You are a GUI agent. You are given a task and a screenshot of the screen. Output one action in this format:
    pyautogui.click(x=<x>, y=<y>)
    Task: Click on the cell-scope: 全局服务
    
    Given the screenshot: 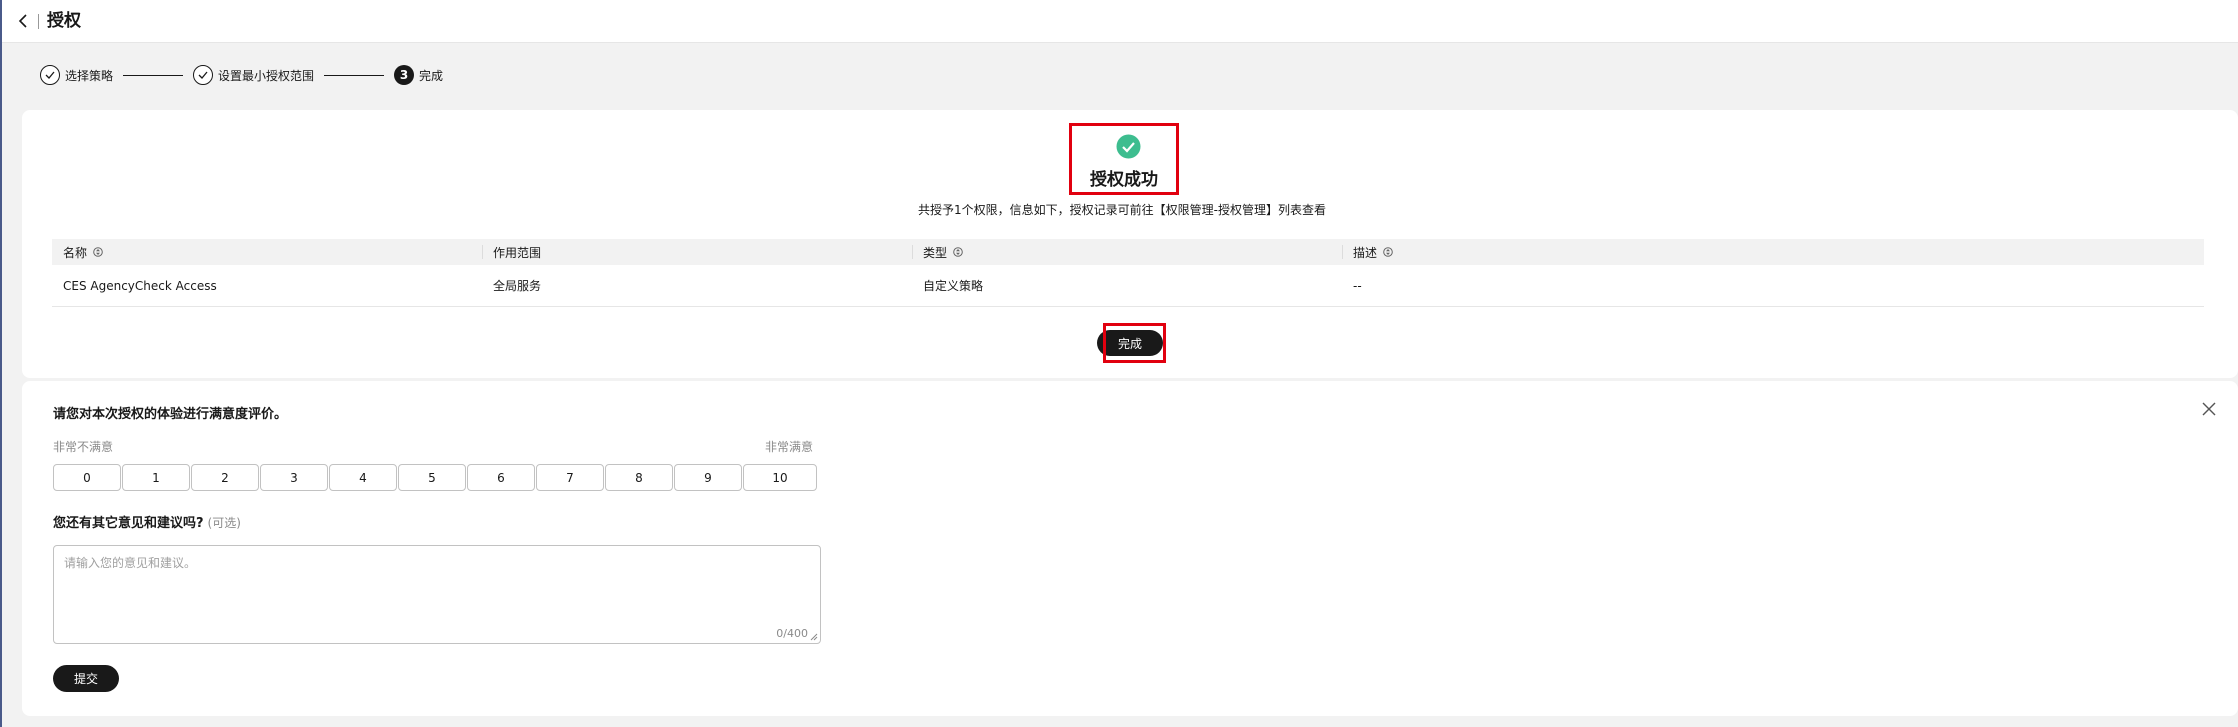 What is the action you would take?
    pyautogui.click(x=517, y=286)
    